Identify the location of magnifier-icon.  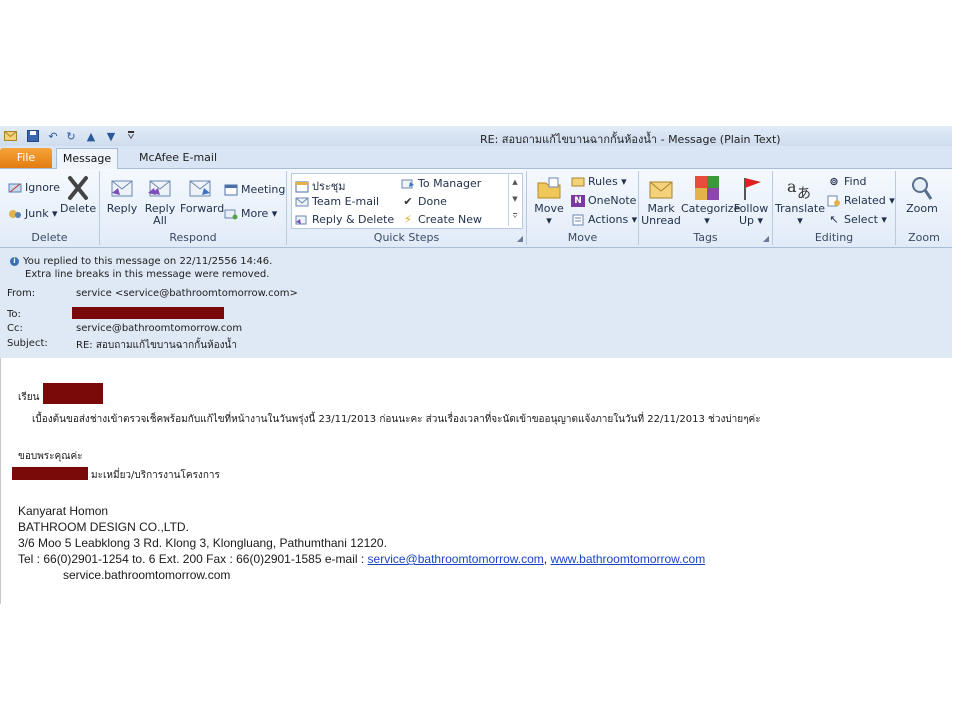
(922, 188).